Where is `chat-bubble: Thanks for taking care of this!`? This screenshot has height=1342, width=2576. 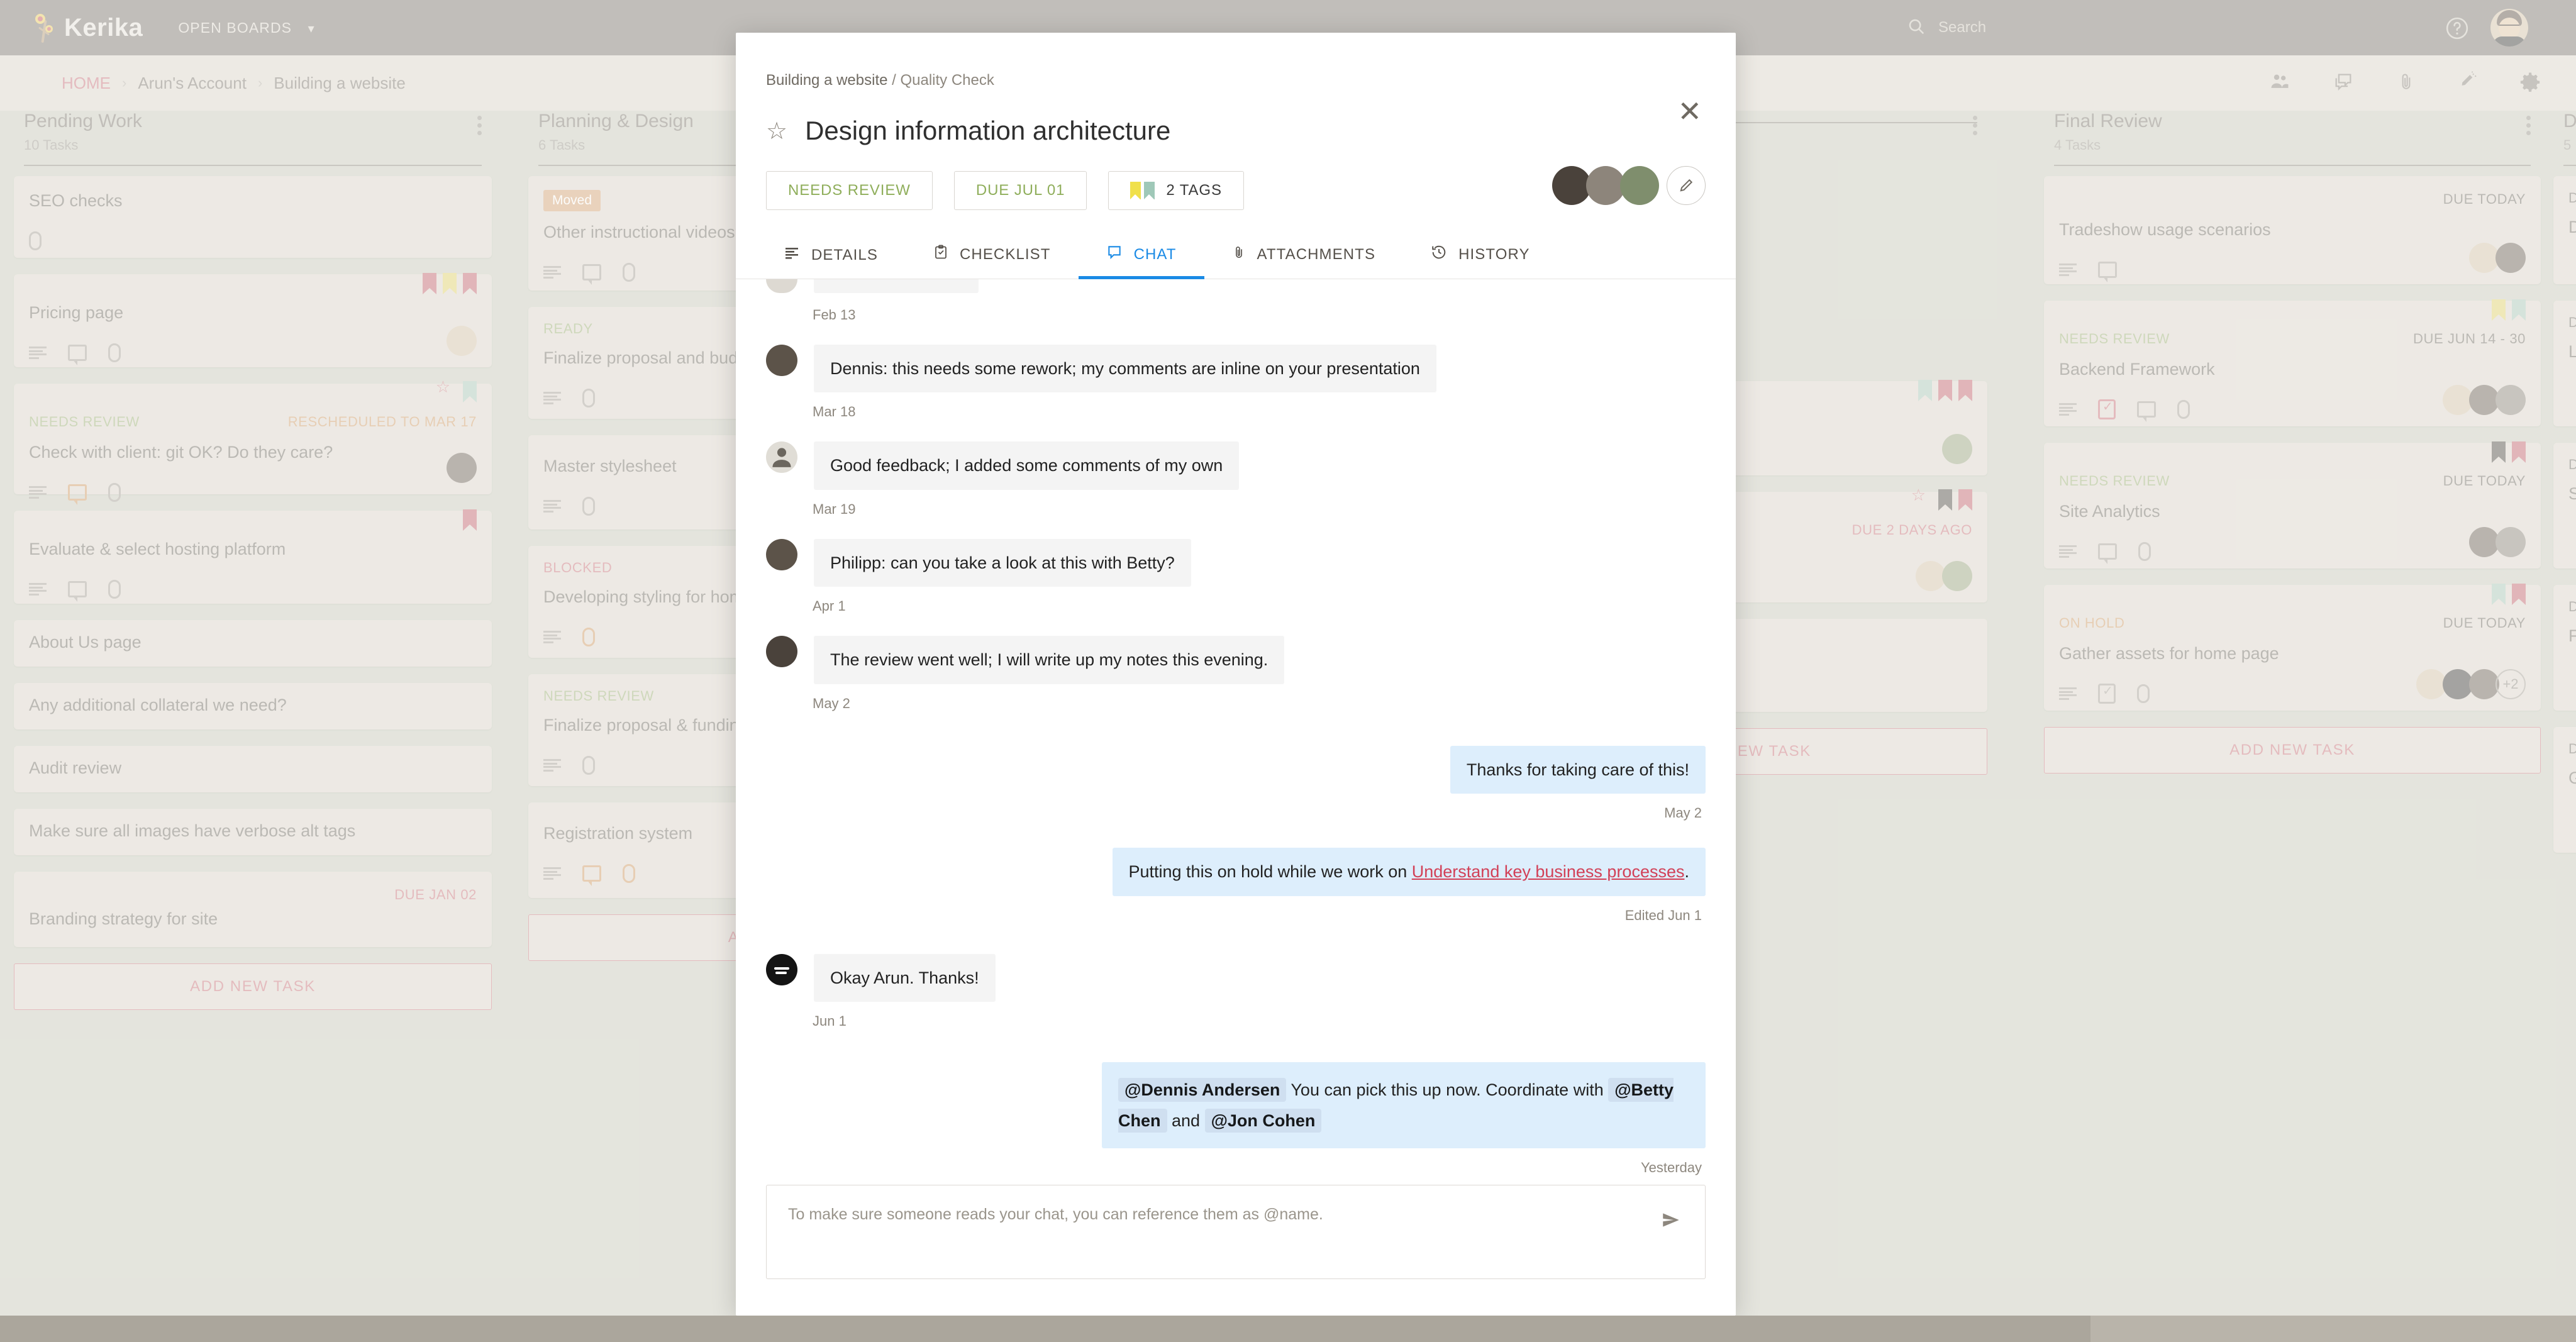 chat-bubble: Thanks for taking care of this! is located at coordinates (1578, 769).